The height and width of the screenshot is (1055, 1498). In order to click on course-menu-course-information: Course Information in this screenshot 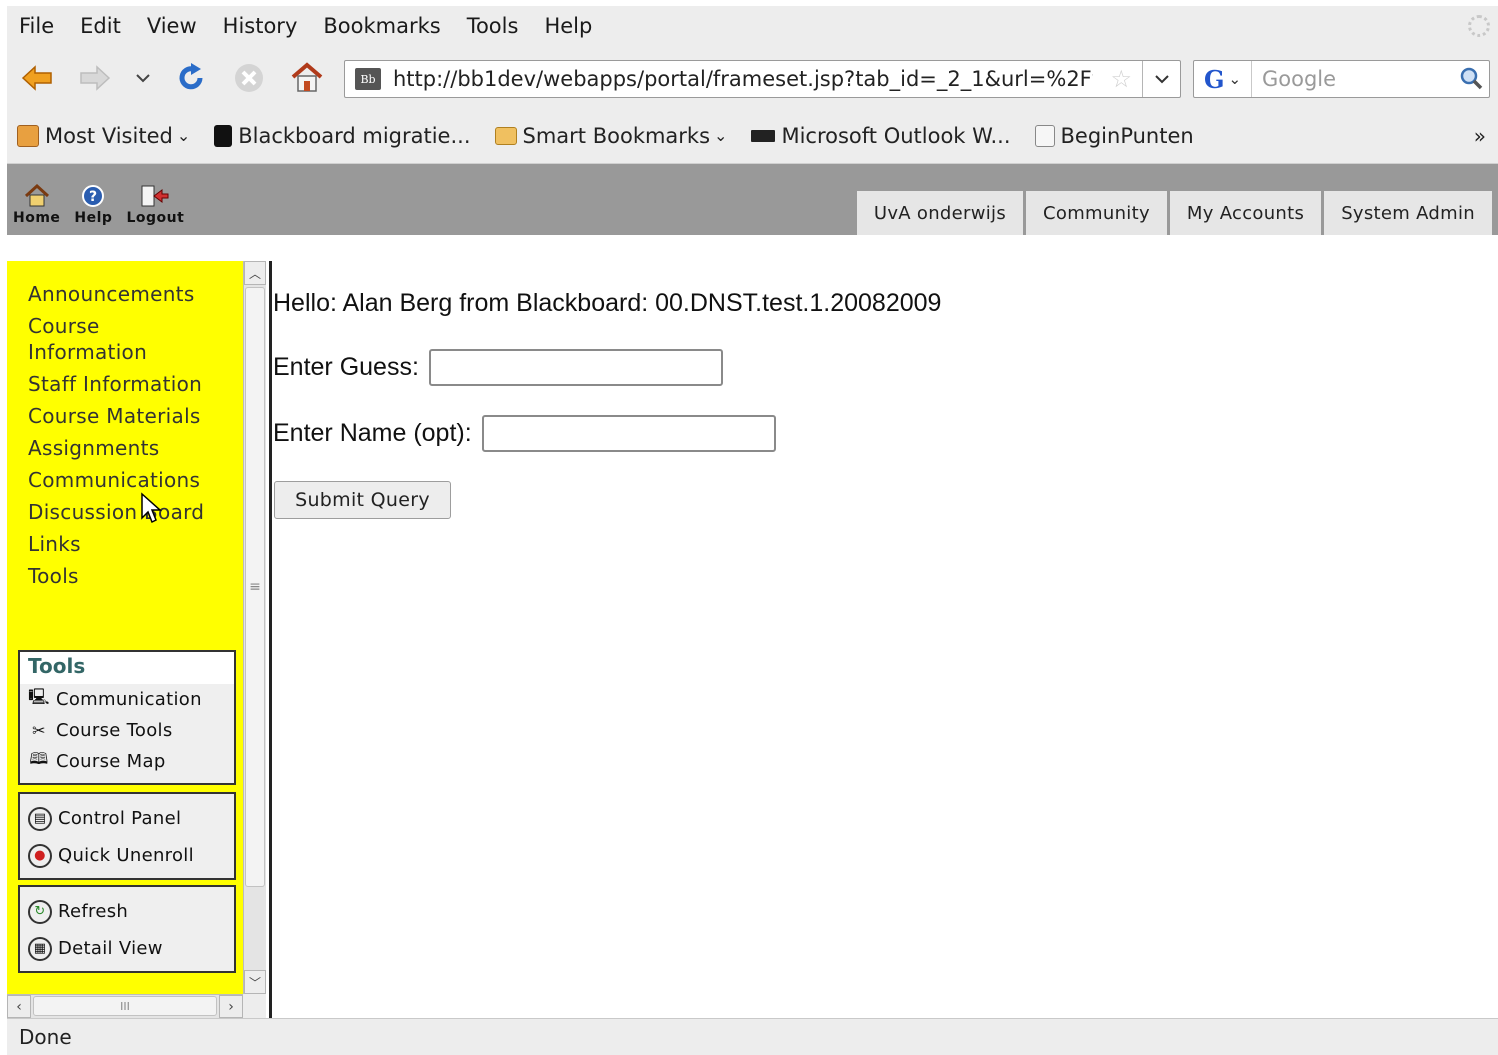, I will do `click(93, 339)`.